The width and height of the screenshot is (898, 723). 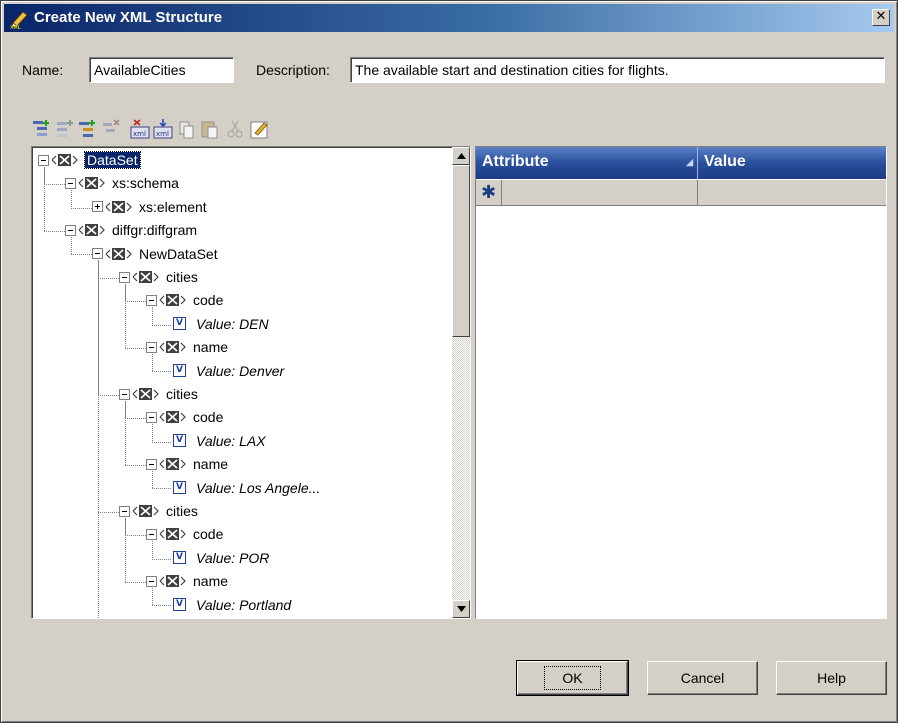 What do you see at coordinates (211, 347) in the screenshot?
I see `tree-node-label: name` at bounding box center [211, 347].